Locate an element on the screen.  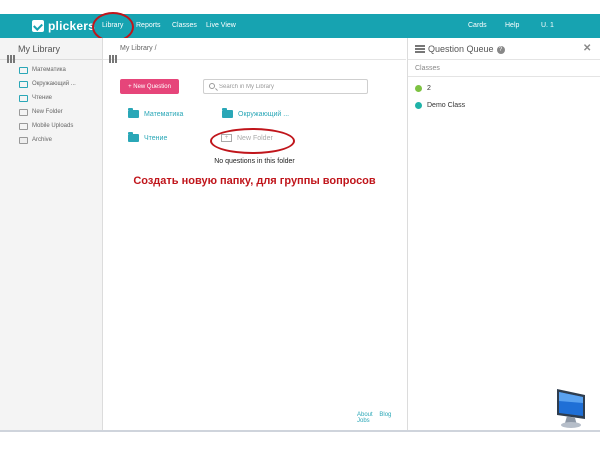
divider is located at coordinates (504, 76).